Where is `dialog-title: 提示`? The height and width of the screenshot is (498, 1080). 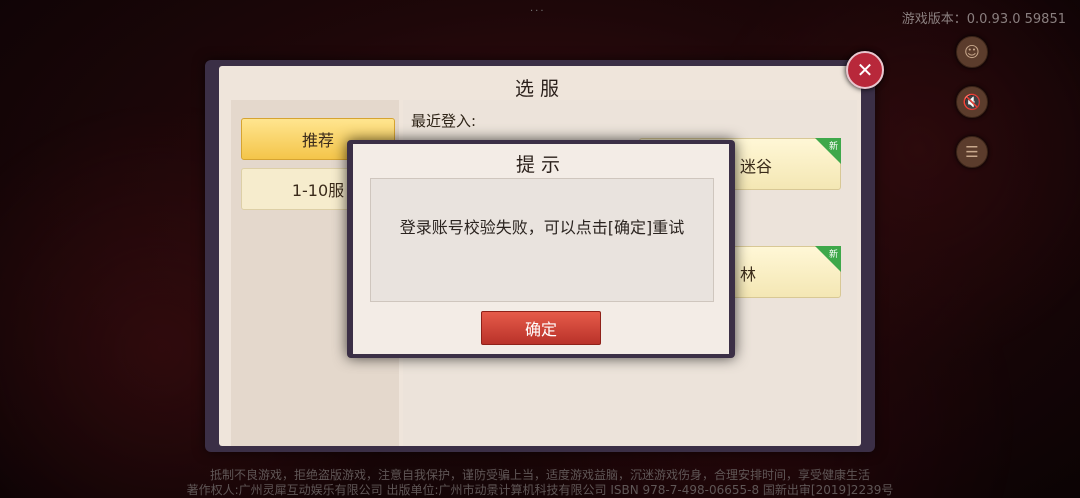 dialog-title: 提示 is located at coordinates (540, 165).